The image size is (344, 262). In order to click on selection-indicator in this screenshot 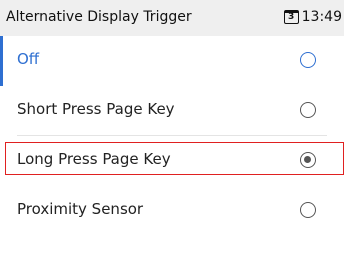, I will do `click(1, 61)`.